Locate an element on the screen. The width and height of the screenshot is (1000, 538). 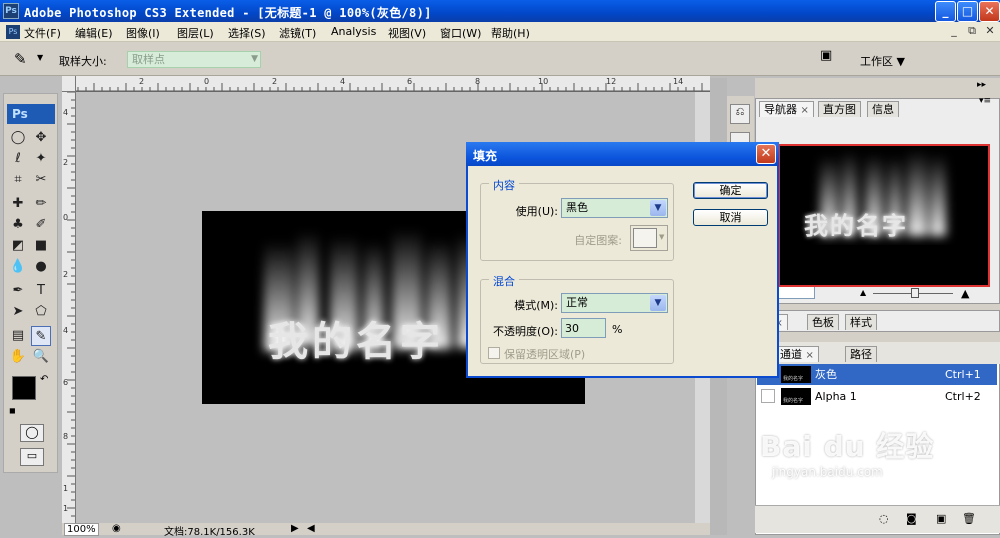
brush-tool-icon: ✏ is located at coordinates (41, 204).